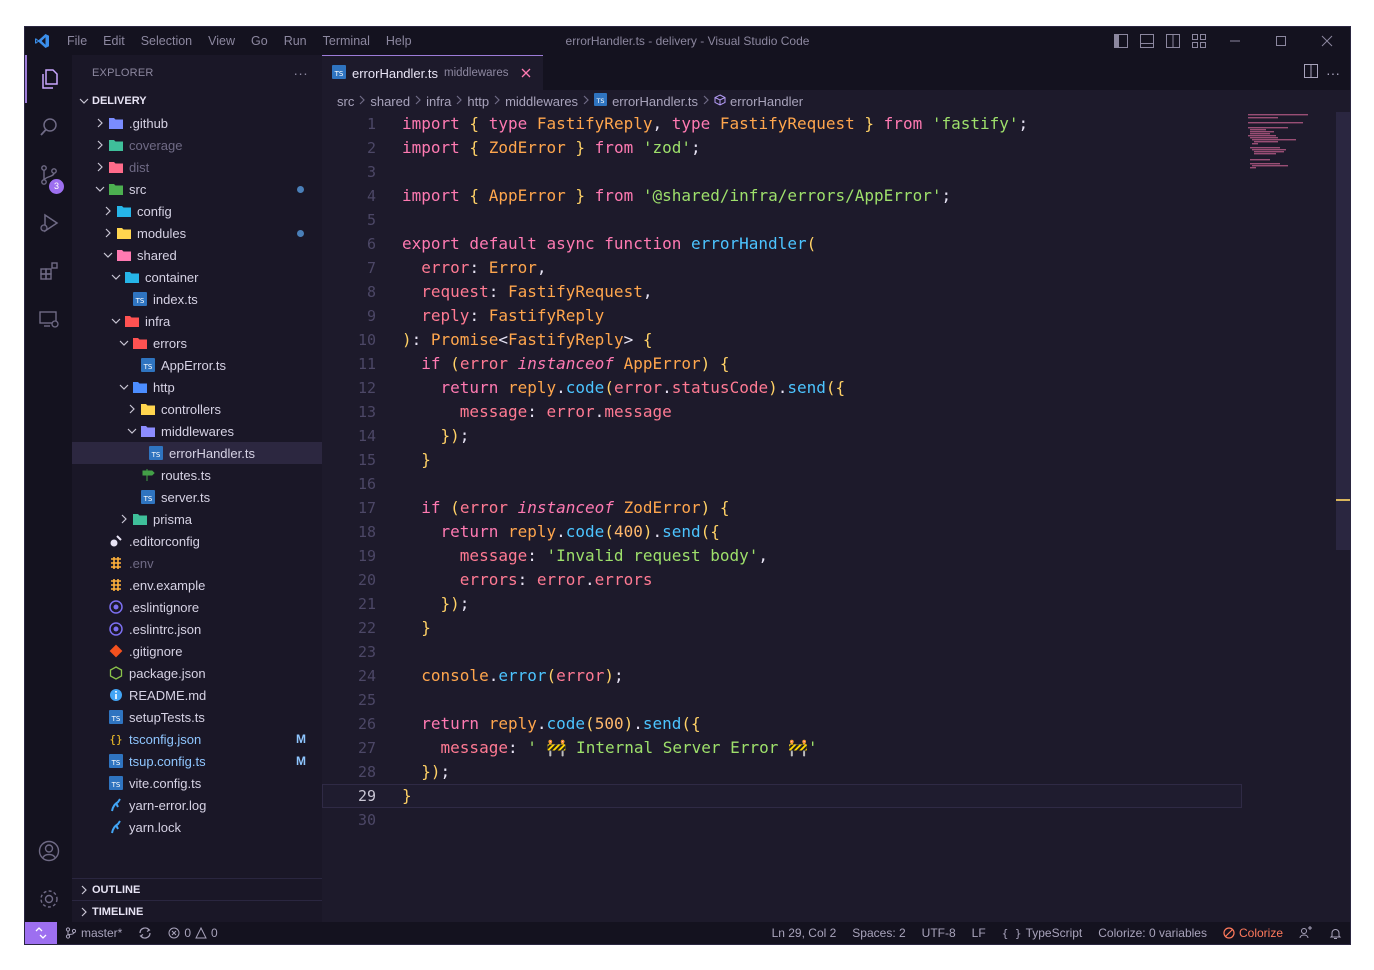 The height and width of the screenshot is (970, 1374). Describe the element at coordinates (197, 827) in the screenshot. I see `tree-file: yarn.lock` at that location.